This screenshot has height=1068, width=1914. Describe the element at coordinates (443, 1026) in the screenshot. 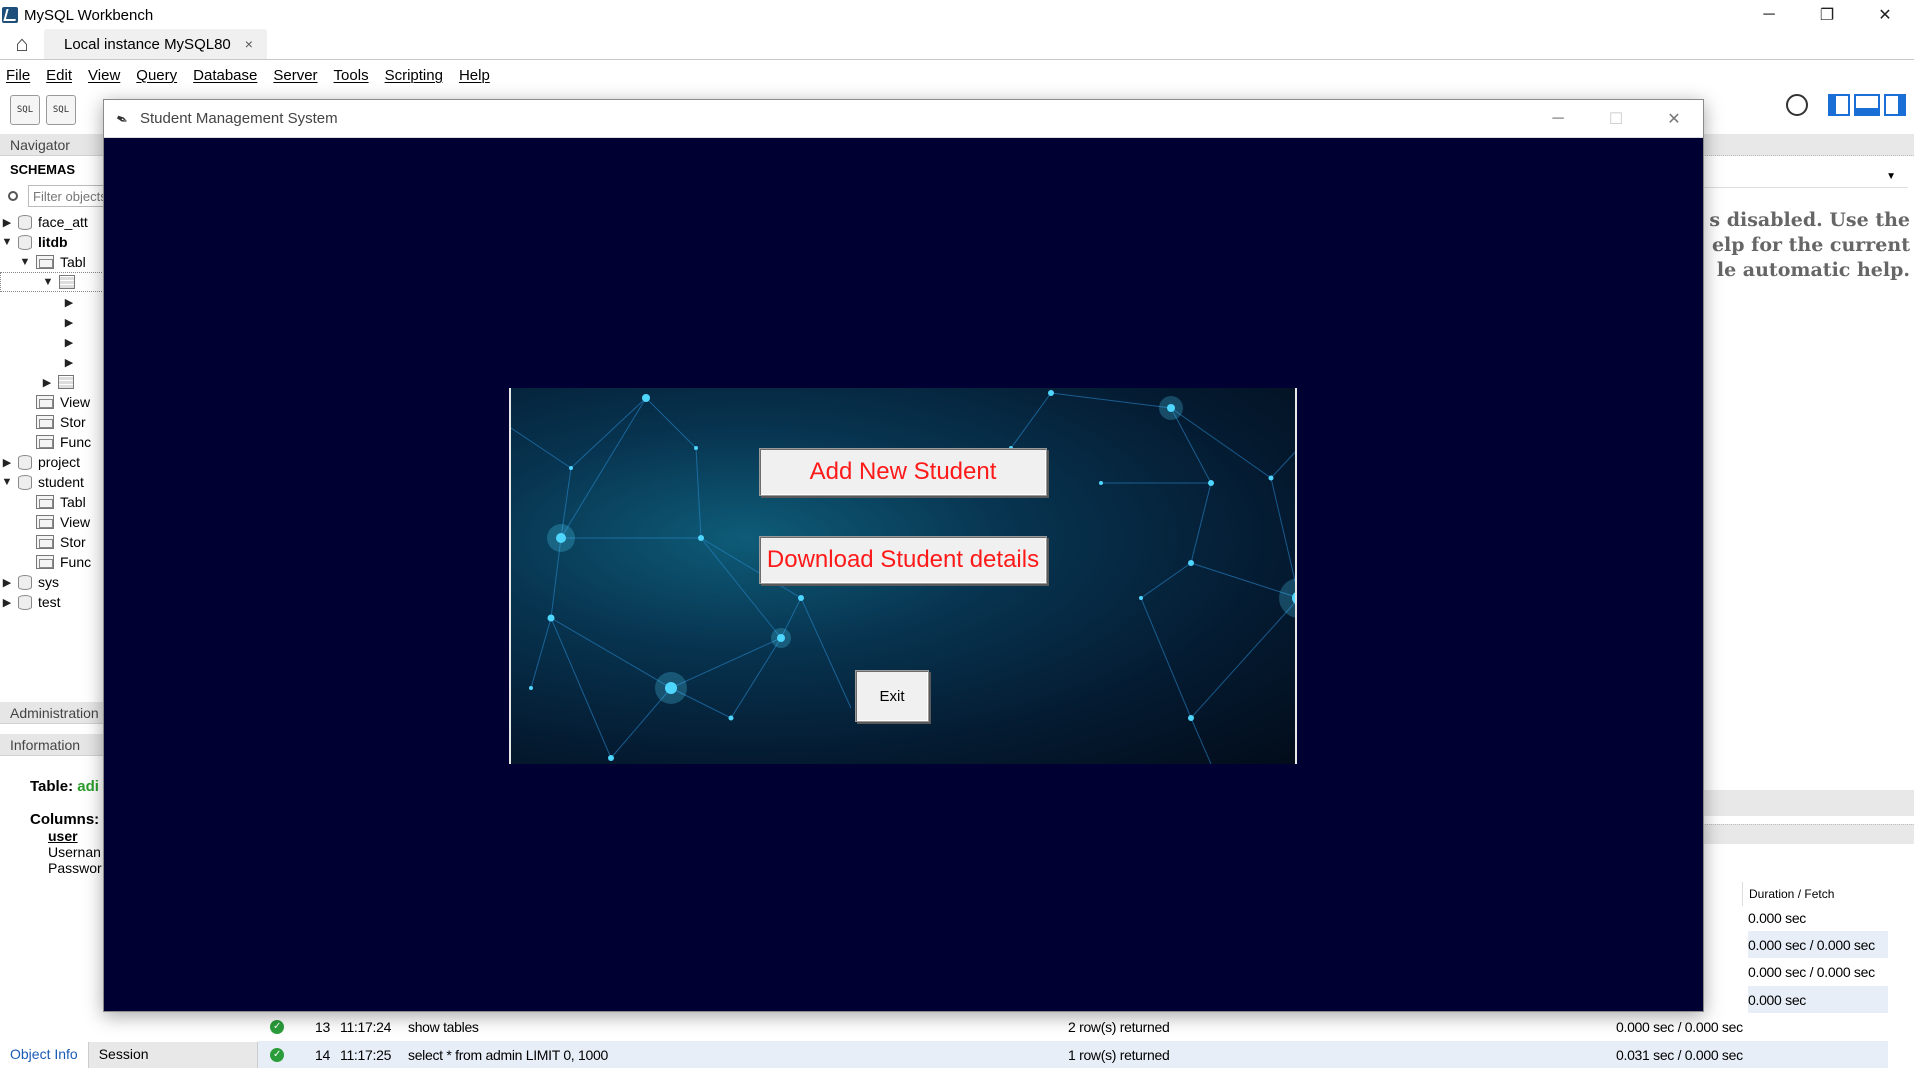

I see `row-action: show tables` at that location.